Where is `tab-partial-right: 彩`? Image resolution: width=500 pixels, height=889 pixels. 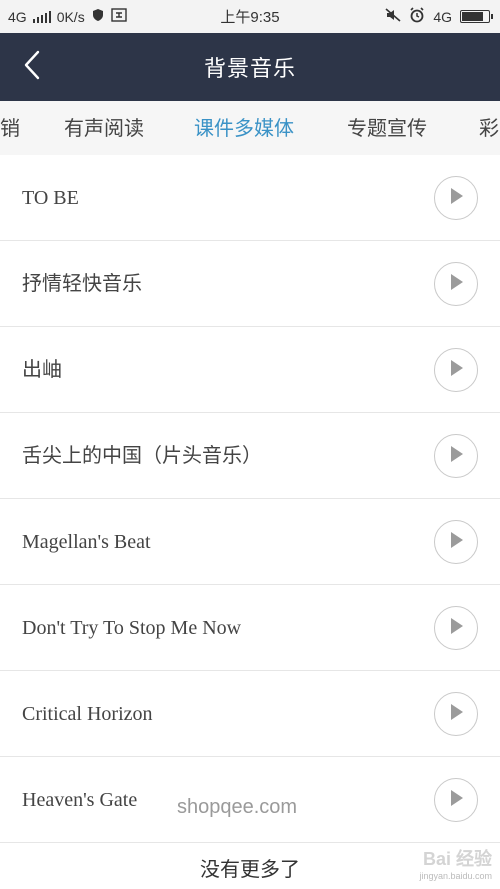 tab-partial-right: 彩 is located at coordinates (489, 128).